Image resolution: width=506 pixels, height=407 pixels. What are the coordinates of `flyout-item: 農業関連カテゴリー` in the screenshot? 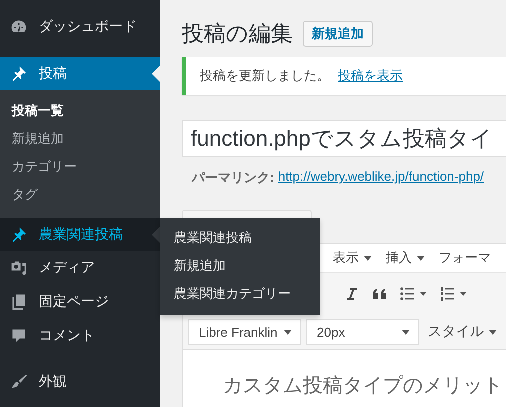 It's located at (240, 294).